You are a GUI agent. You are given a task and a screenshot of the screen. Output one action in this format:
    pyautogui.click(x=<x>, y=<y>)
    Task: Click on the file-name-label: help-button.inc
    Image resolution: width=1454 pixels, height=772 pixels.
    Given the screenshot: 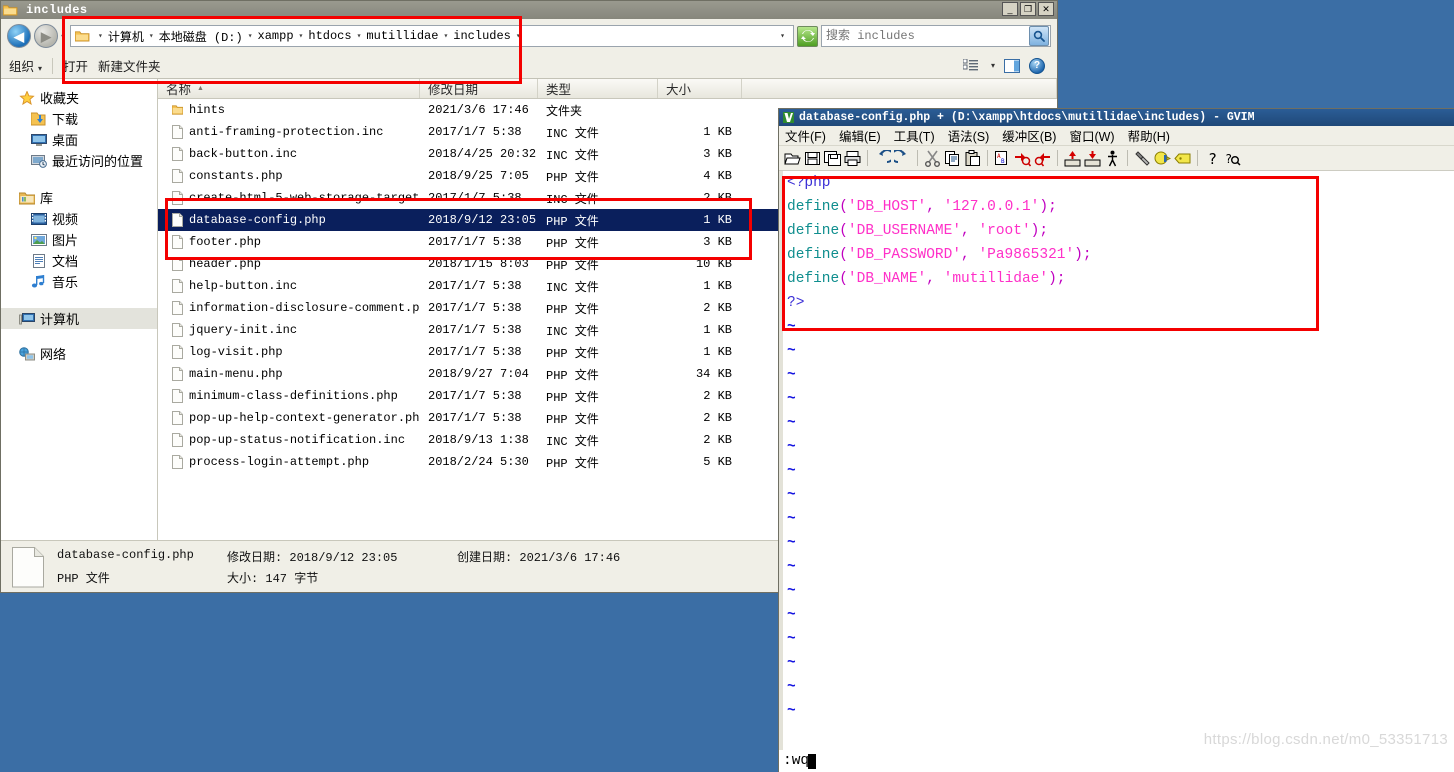 What is the action you would take?
    pyautogui.click(x=243, y=286)
    